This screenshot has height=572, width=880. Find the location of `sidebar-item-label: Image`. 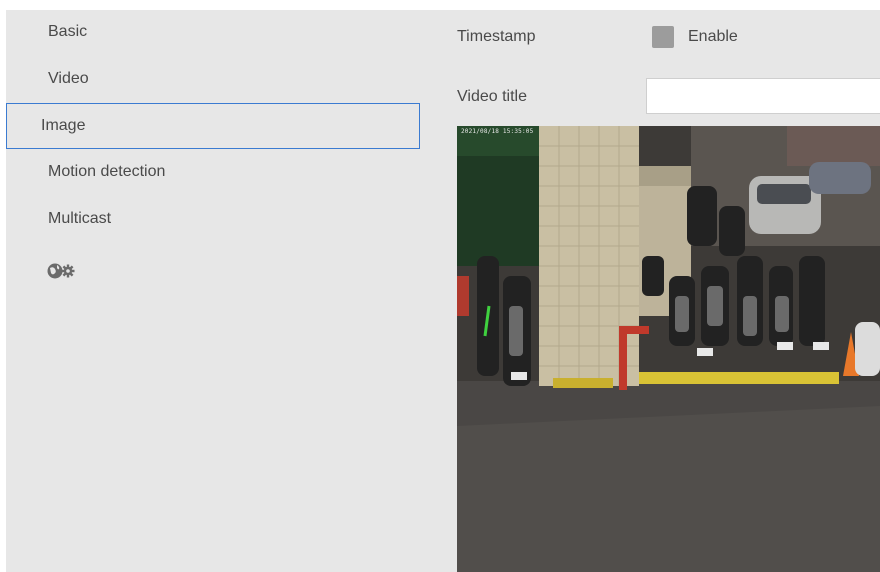

sidebar-item-label: Image is located at coordinates (63, 125).